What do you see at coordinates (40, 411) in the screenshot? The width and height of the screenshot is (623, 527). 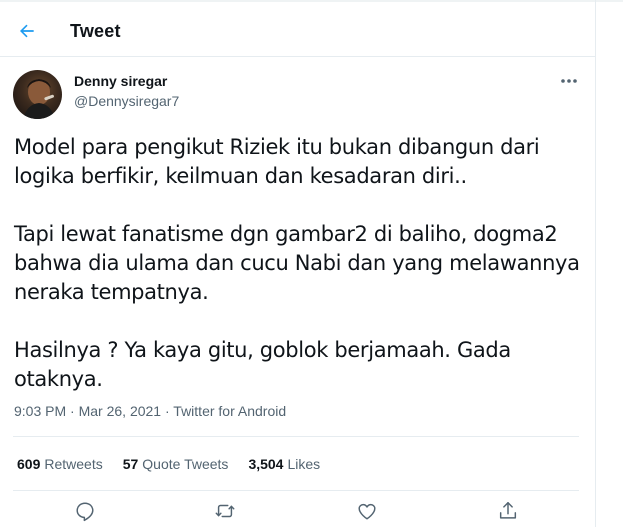 I see `tweet-time: 9:03 PM` at bounding box center [40, 411].